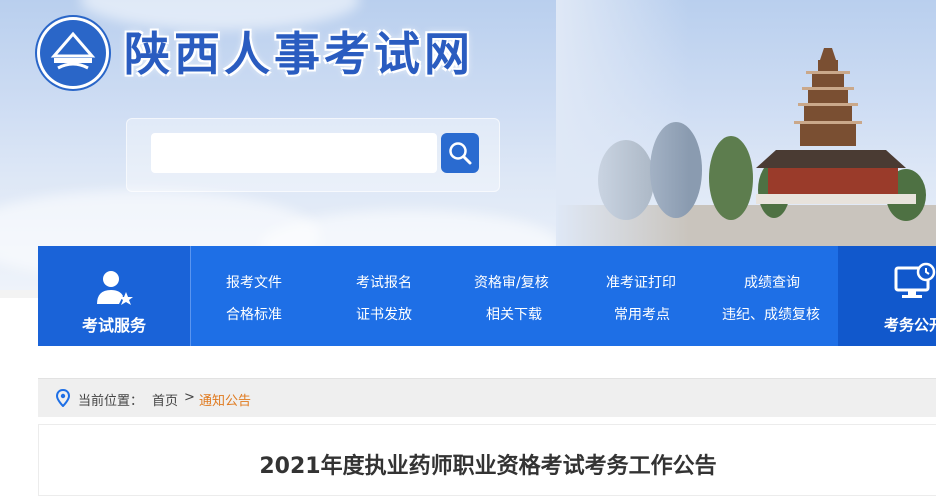 This screenshot has width=936, height=496. Describe the element at coordinates (254, 282) in the screenshot. I see `nav-link-baokao-files: 报考文件` at that location.